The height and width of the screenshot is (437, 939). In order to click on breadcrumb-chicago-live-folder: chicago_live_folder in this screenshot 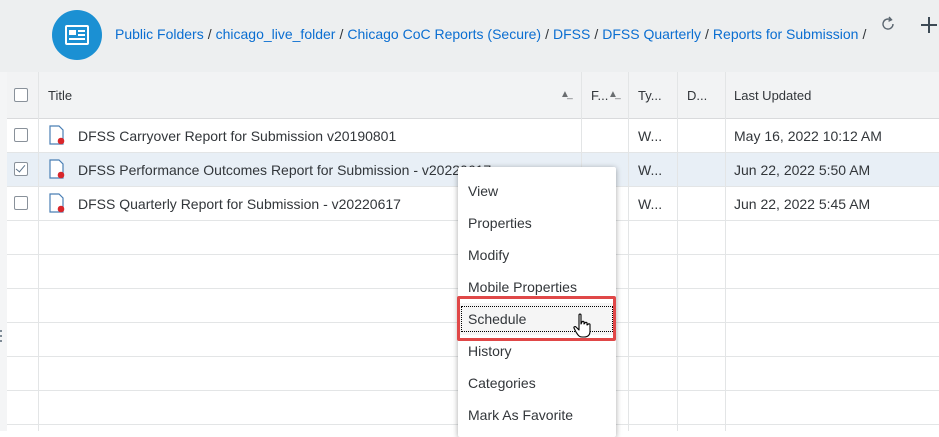, I will do `click(276, 34)`.